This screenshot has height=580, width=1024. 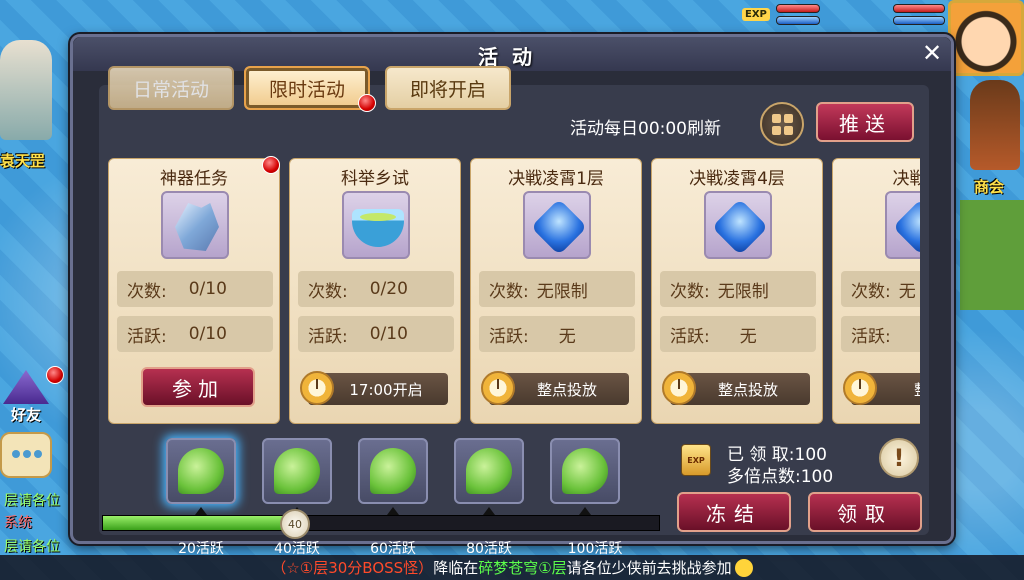 I want to click on claim-button: 领取, so click(x=865, y=512).